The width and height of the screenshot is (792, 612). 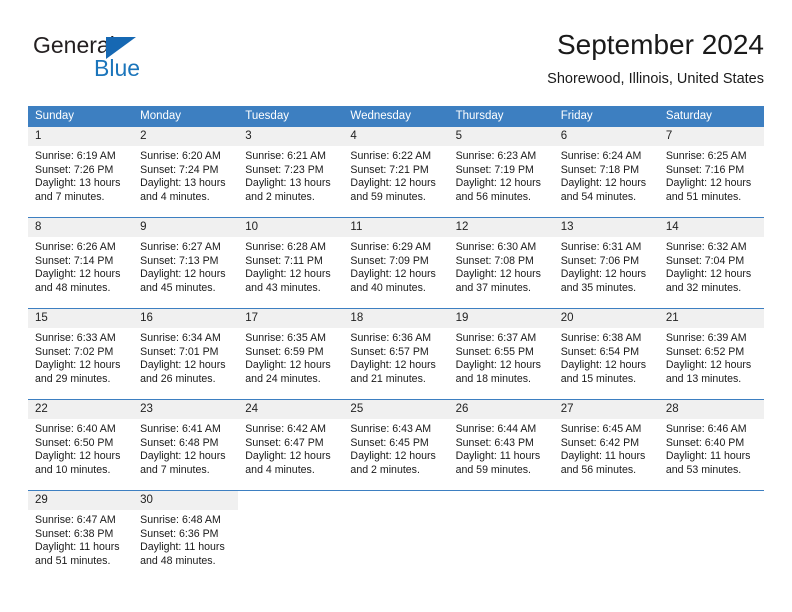 I want to click on daylight-text: Daylight: 12 hours and 29 minutes., so click(x=78, y=372).